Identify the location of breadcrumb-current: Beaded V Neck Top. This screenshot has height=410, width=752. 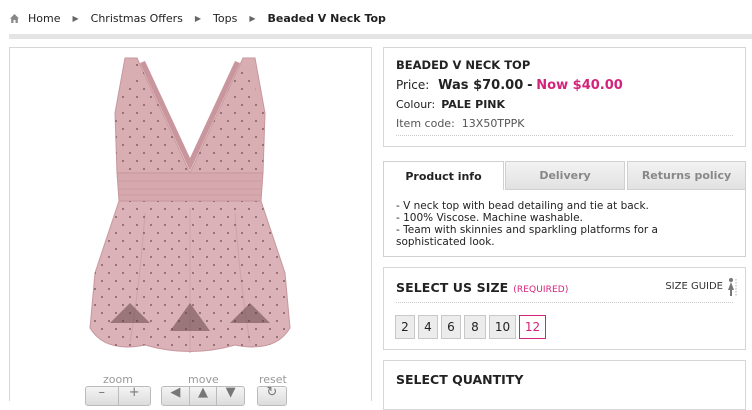
(326, 18).